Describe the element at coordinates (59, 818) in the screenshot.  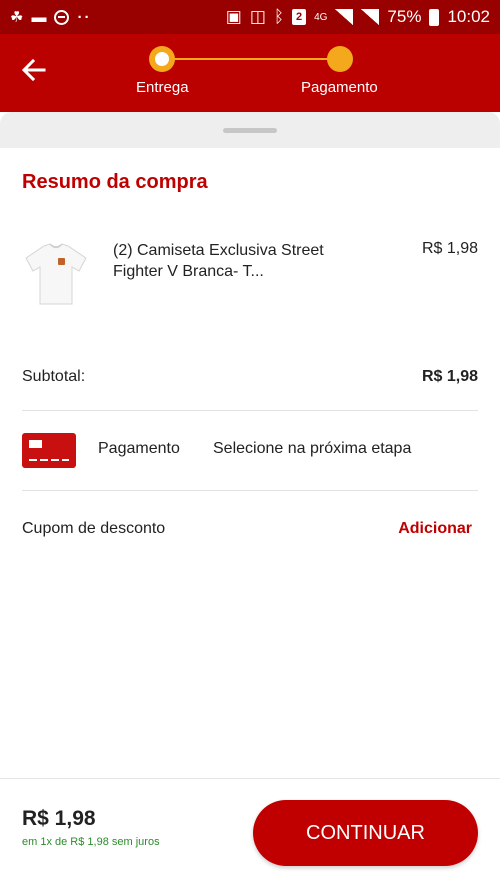
I see `total-price: R$ 1,98` at that location.